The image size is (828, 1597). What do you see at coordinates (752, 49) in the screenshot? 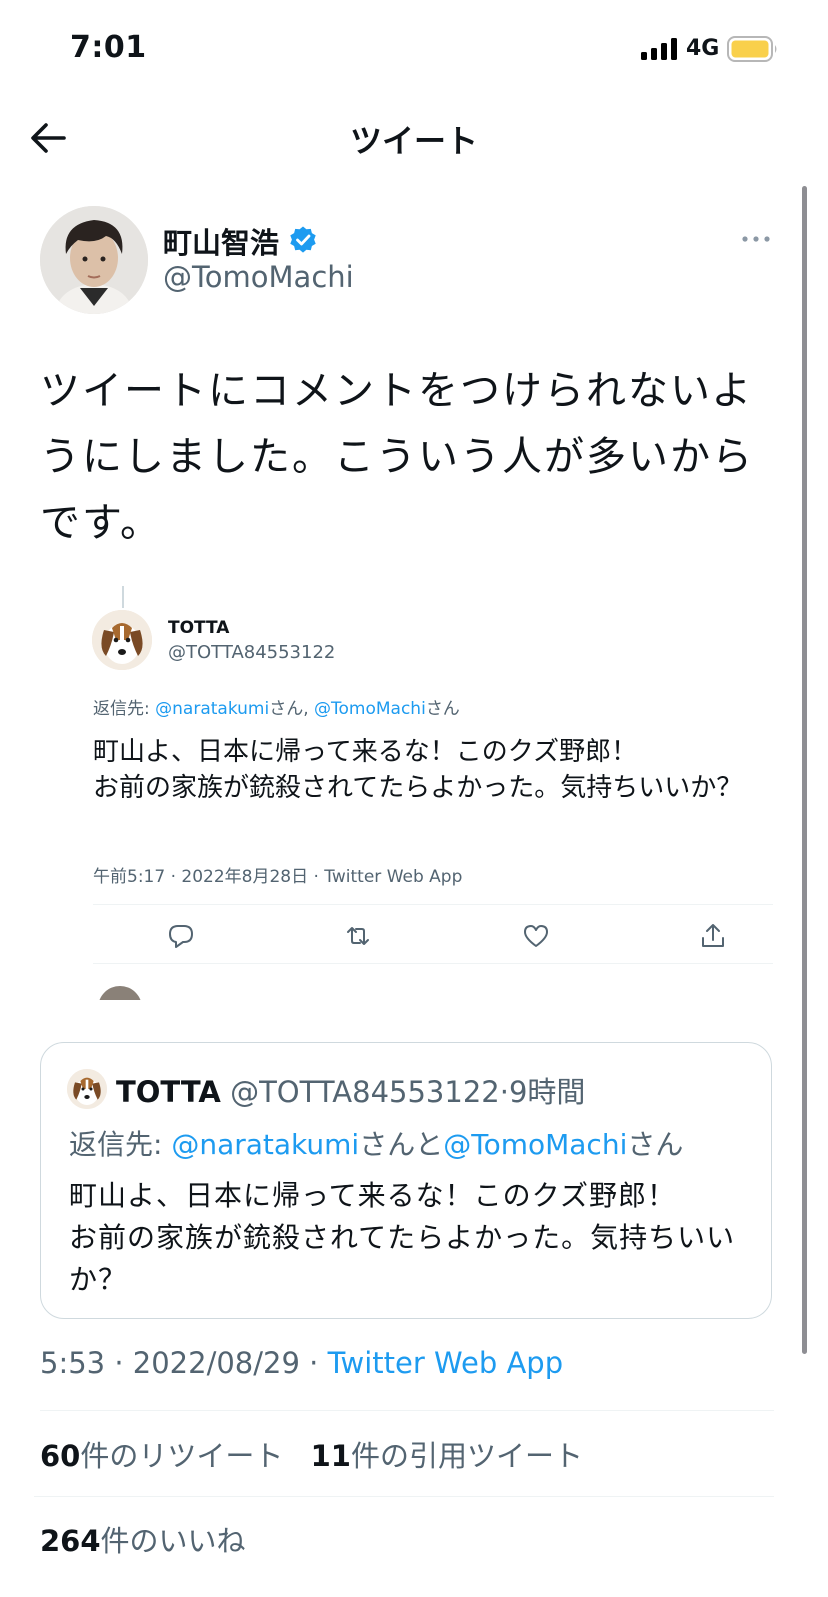
I see `battery-icon` at bounding box center [752, 49].